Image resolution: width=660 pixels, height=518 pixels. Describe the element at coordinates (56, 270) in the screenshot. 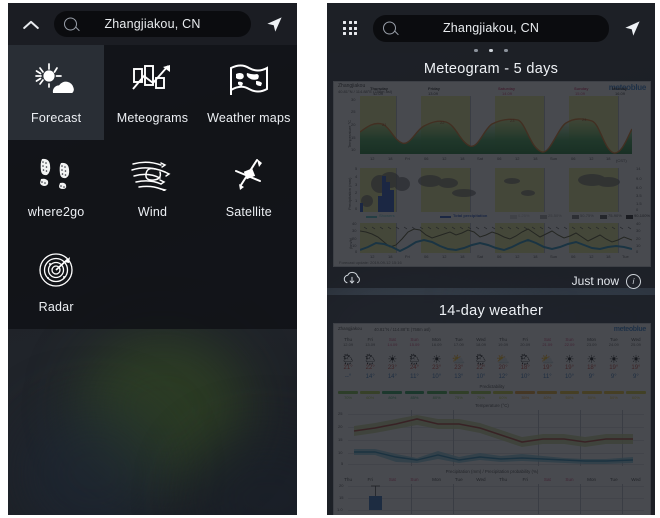

I see `radar-icon` at that location.